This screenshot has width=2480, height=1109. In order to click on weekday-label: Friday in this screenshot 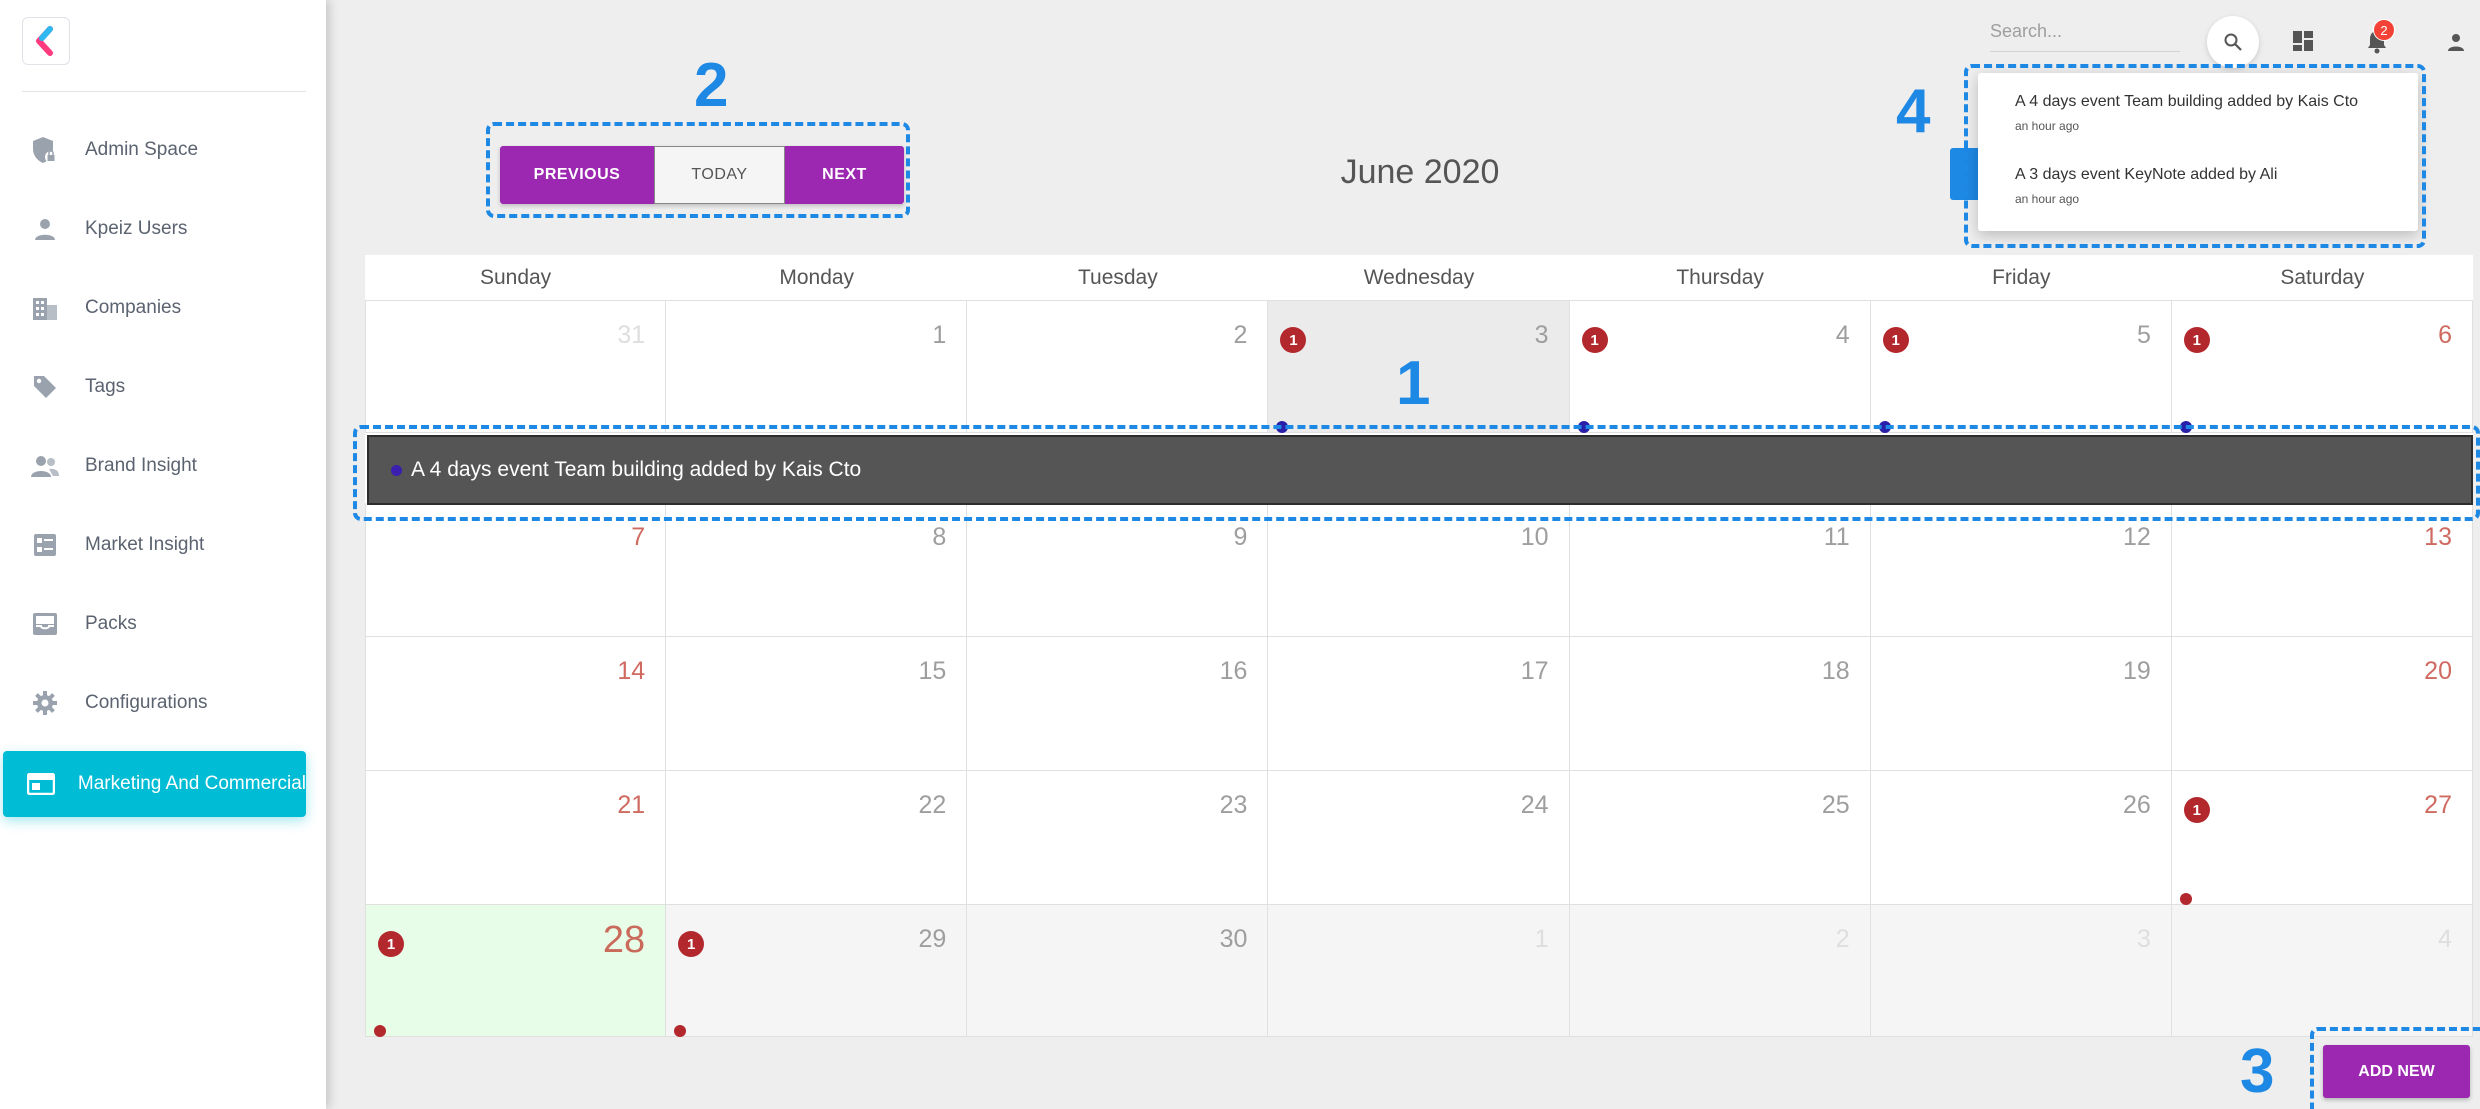, I will do `click(2021, 277)`.